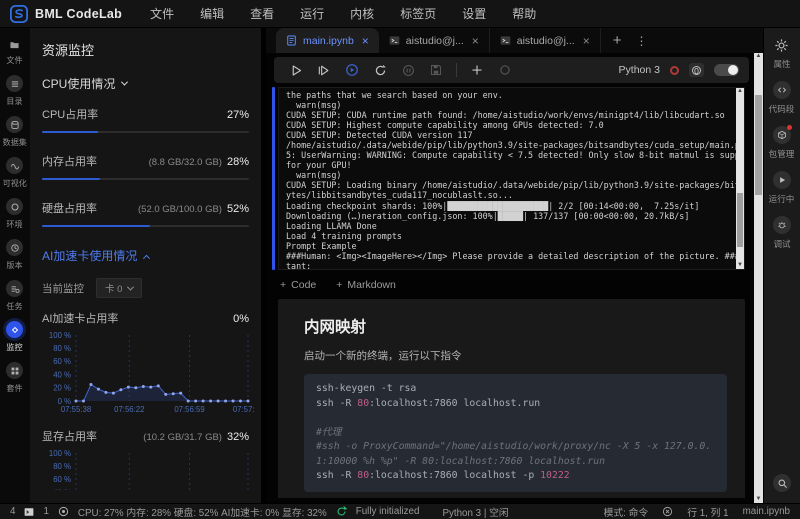  Describe the element at coordinates (740, 220) in the screenshot. I see `output-scrollbar-thumb` at that location.